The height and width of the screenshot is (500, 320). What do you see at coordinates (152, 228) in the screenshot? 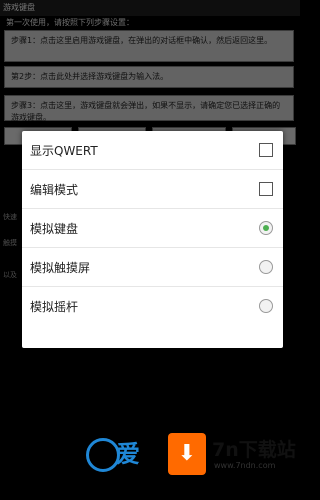
I see `option-simulate-keyboard: 模拟键盘` at bounding box center [152, 228].